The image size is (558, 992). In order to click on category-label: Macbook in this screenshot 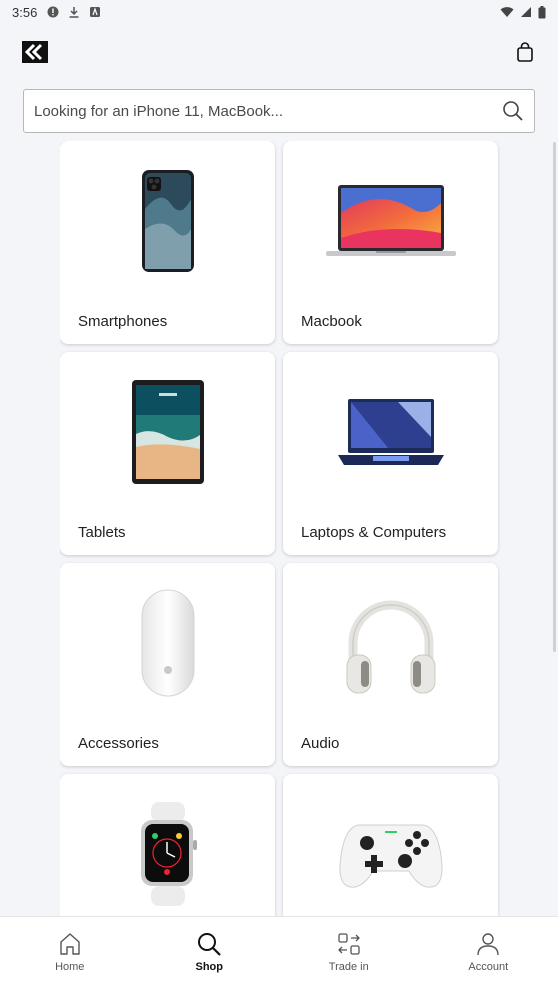, I will do `click(331, 321)`.